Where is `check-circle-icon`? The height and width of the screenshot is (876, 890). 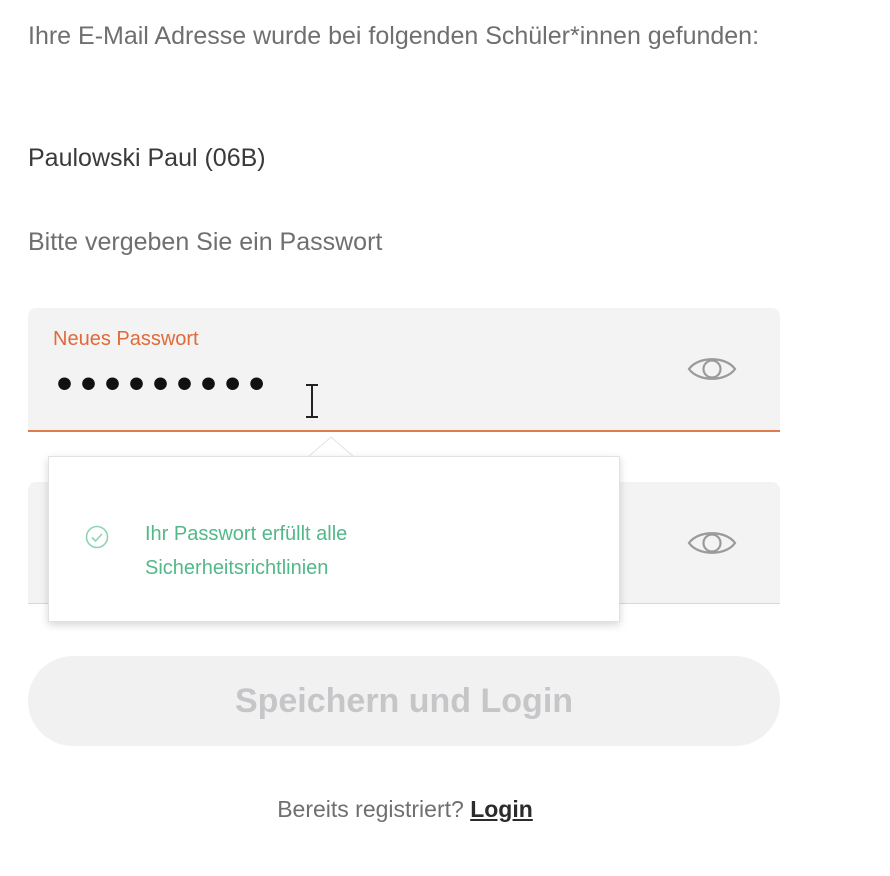
check-circle-icon is located at coordinates (97, 537).